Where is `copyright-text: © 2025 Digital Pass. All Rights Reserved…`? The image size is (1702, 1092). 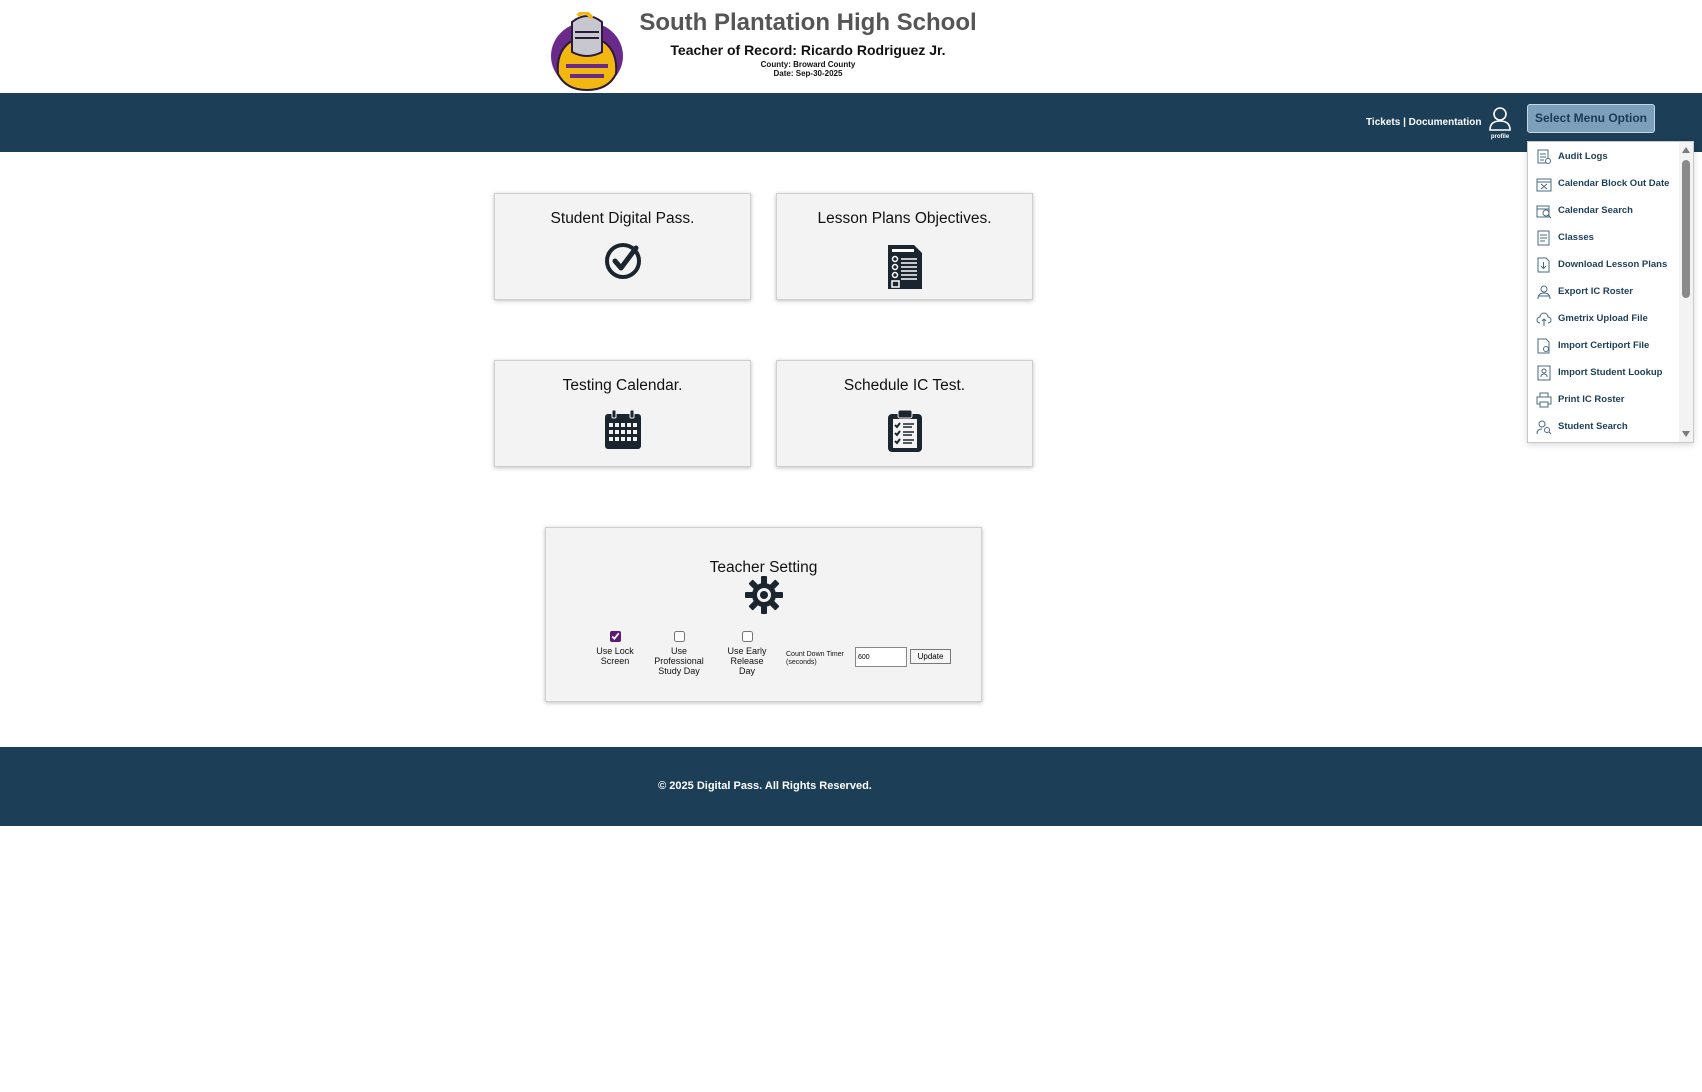 copyright-text: © 2025 Digital Pass. All Rights Reserved… is located at coordinates (765, 786).